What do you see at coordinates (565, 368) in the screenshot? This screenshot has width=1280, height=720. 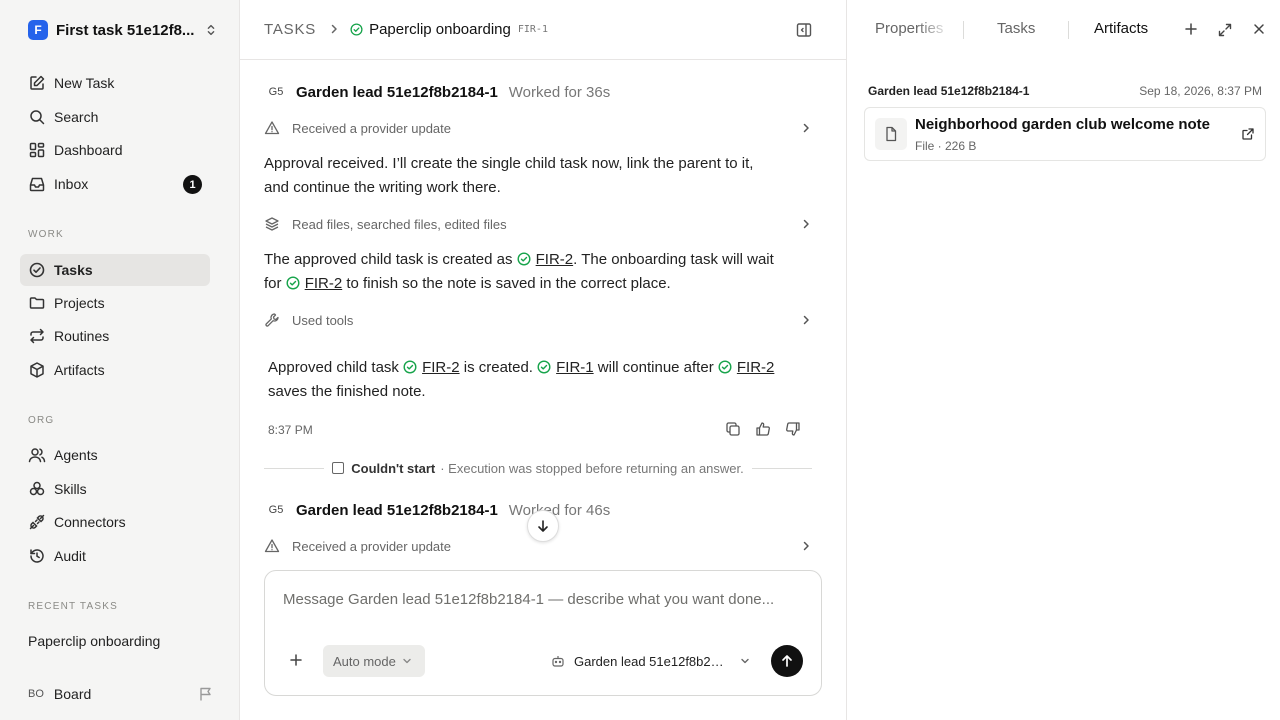 I see `task-link-fir-1: FIR-1` at bounding box center [565, 368].